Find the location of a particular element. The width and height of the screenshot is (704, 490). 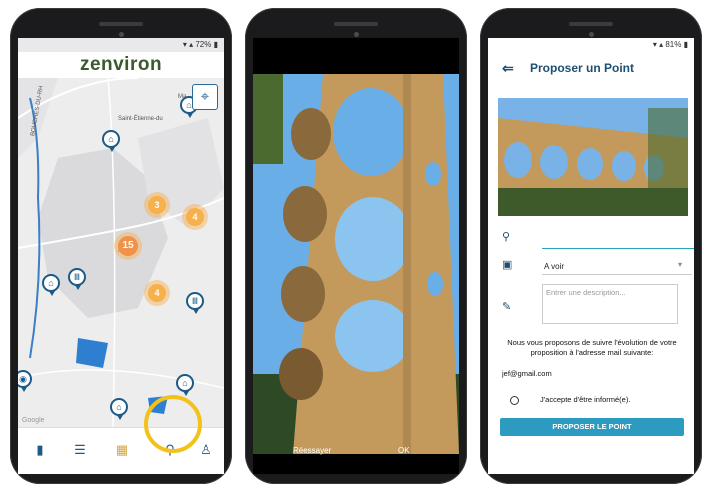

cluster-badge: 15 is located at coordinates (128, 246).